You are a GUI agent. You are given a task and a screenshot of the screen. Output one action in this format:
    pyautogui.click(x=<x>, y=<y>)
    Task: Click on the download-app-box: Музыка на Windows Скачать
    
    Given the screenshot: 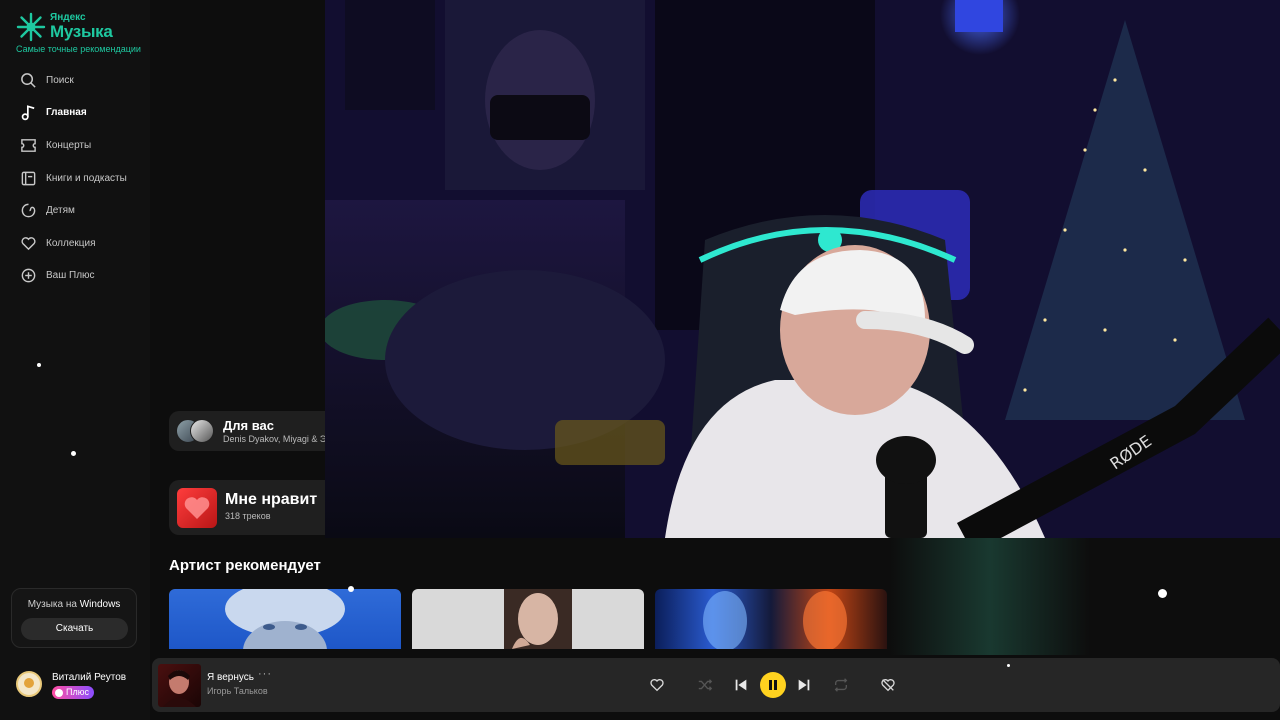 What is the action you would take?
    pyautogui.click(x=74, y=618)
    